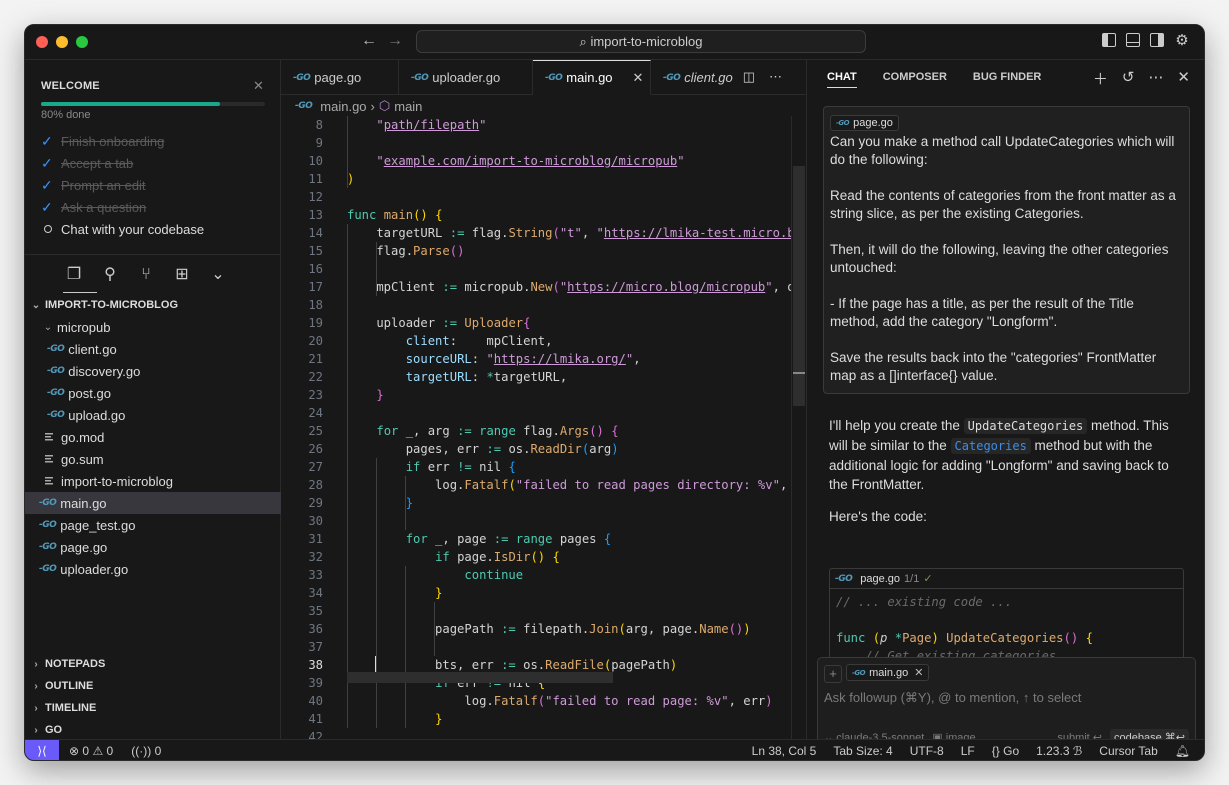 Image resolution: width=1229 pixels, height=785 pixels. I want to click on sidebar-section-timeline: › TIMELINE, so click(153, 708).